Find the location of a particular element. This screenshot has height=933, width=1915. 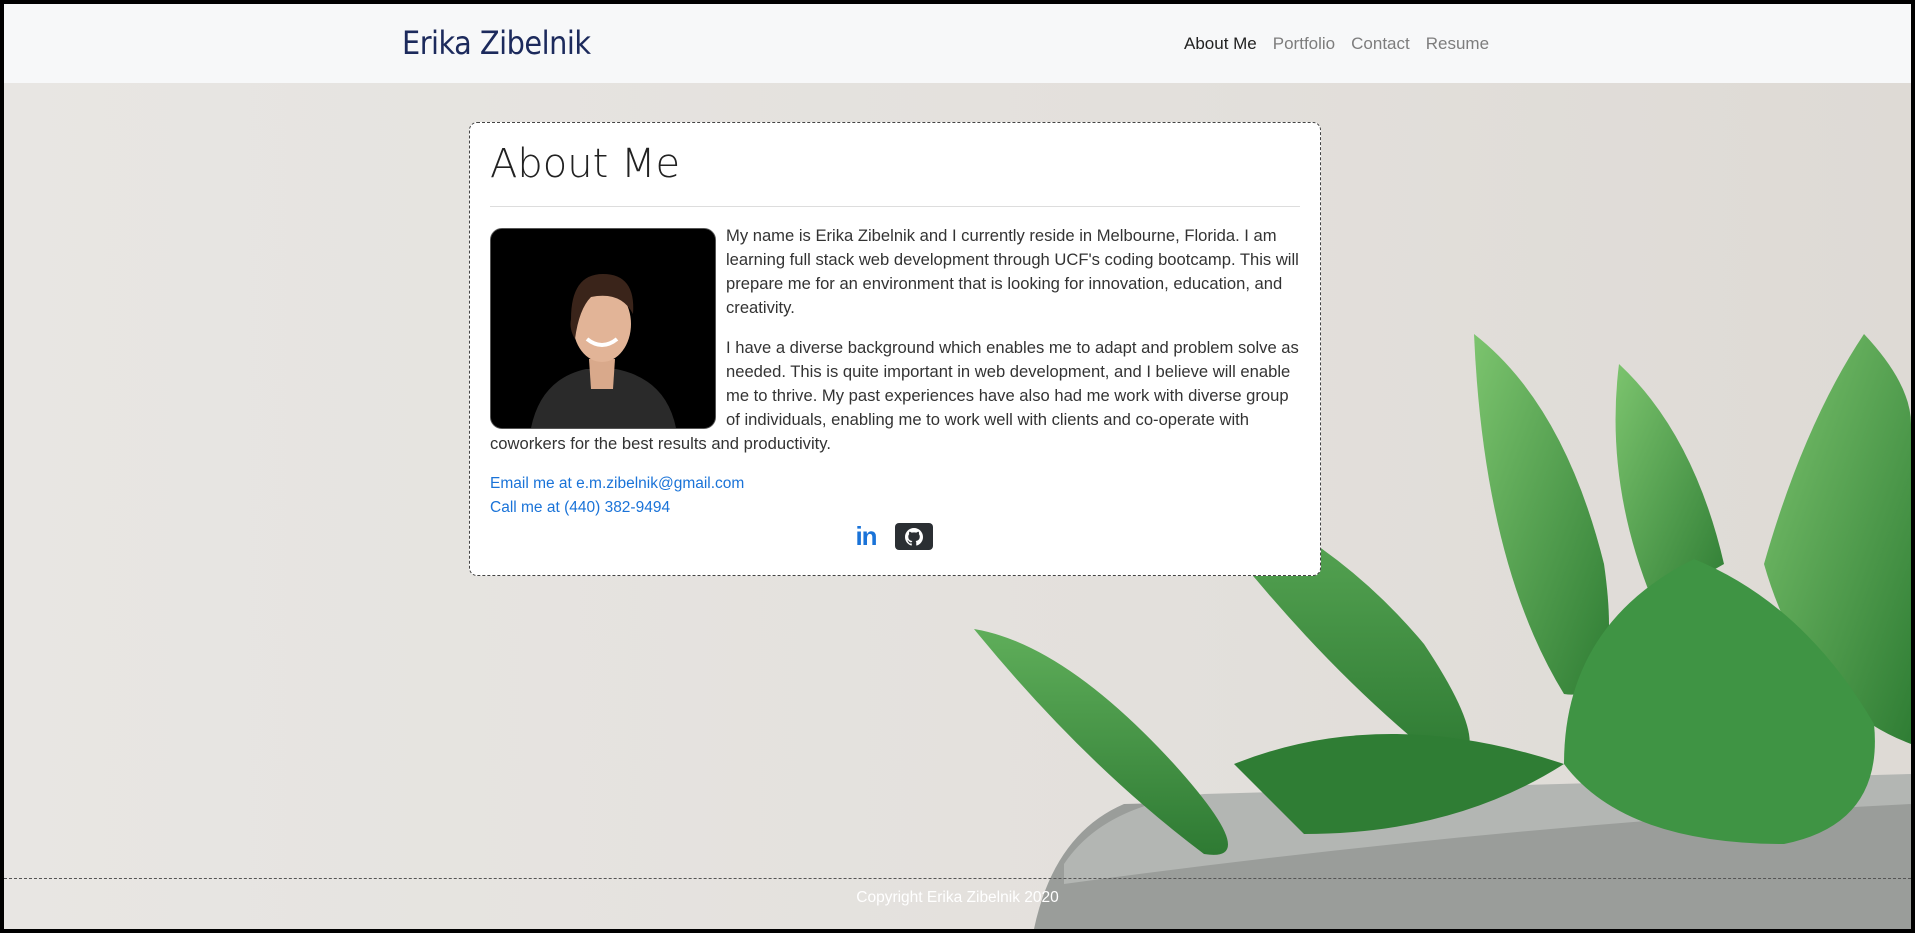

about-heading: About Me is located at coordinates (585, 164).